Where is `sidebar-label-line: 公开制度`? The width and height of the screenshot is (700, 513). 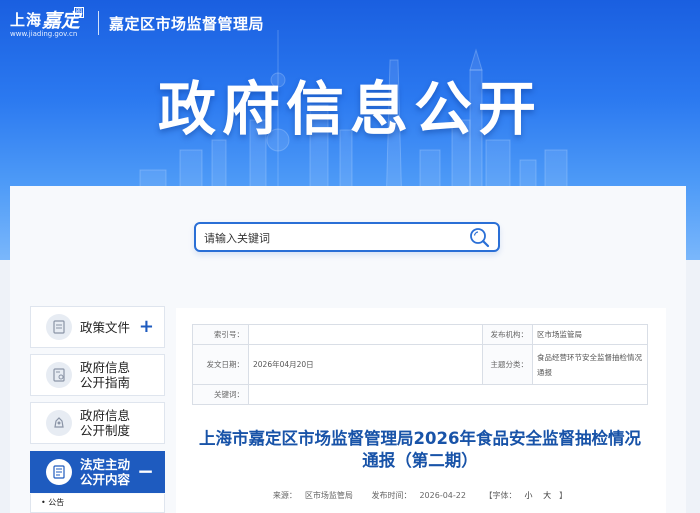 sidebar-label-line: 公开制度 is located at coordinates (105, 430).